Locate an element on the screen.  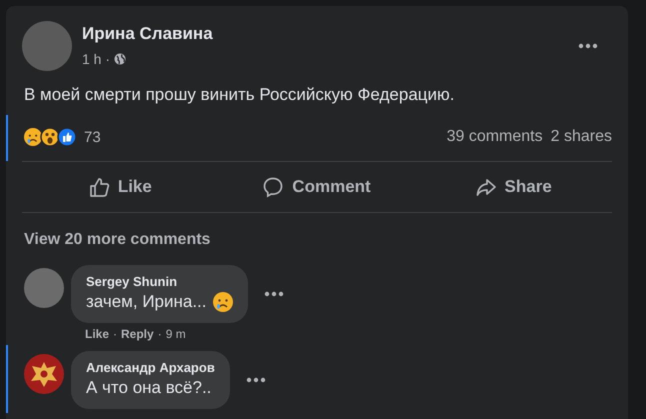
reactions-icon is located at coordinates (51, 137).